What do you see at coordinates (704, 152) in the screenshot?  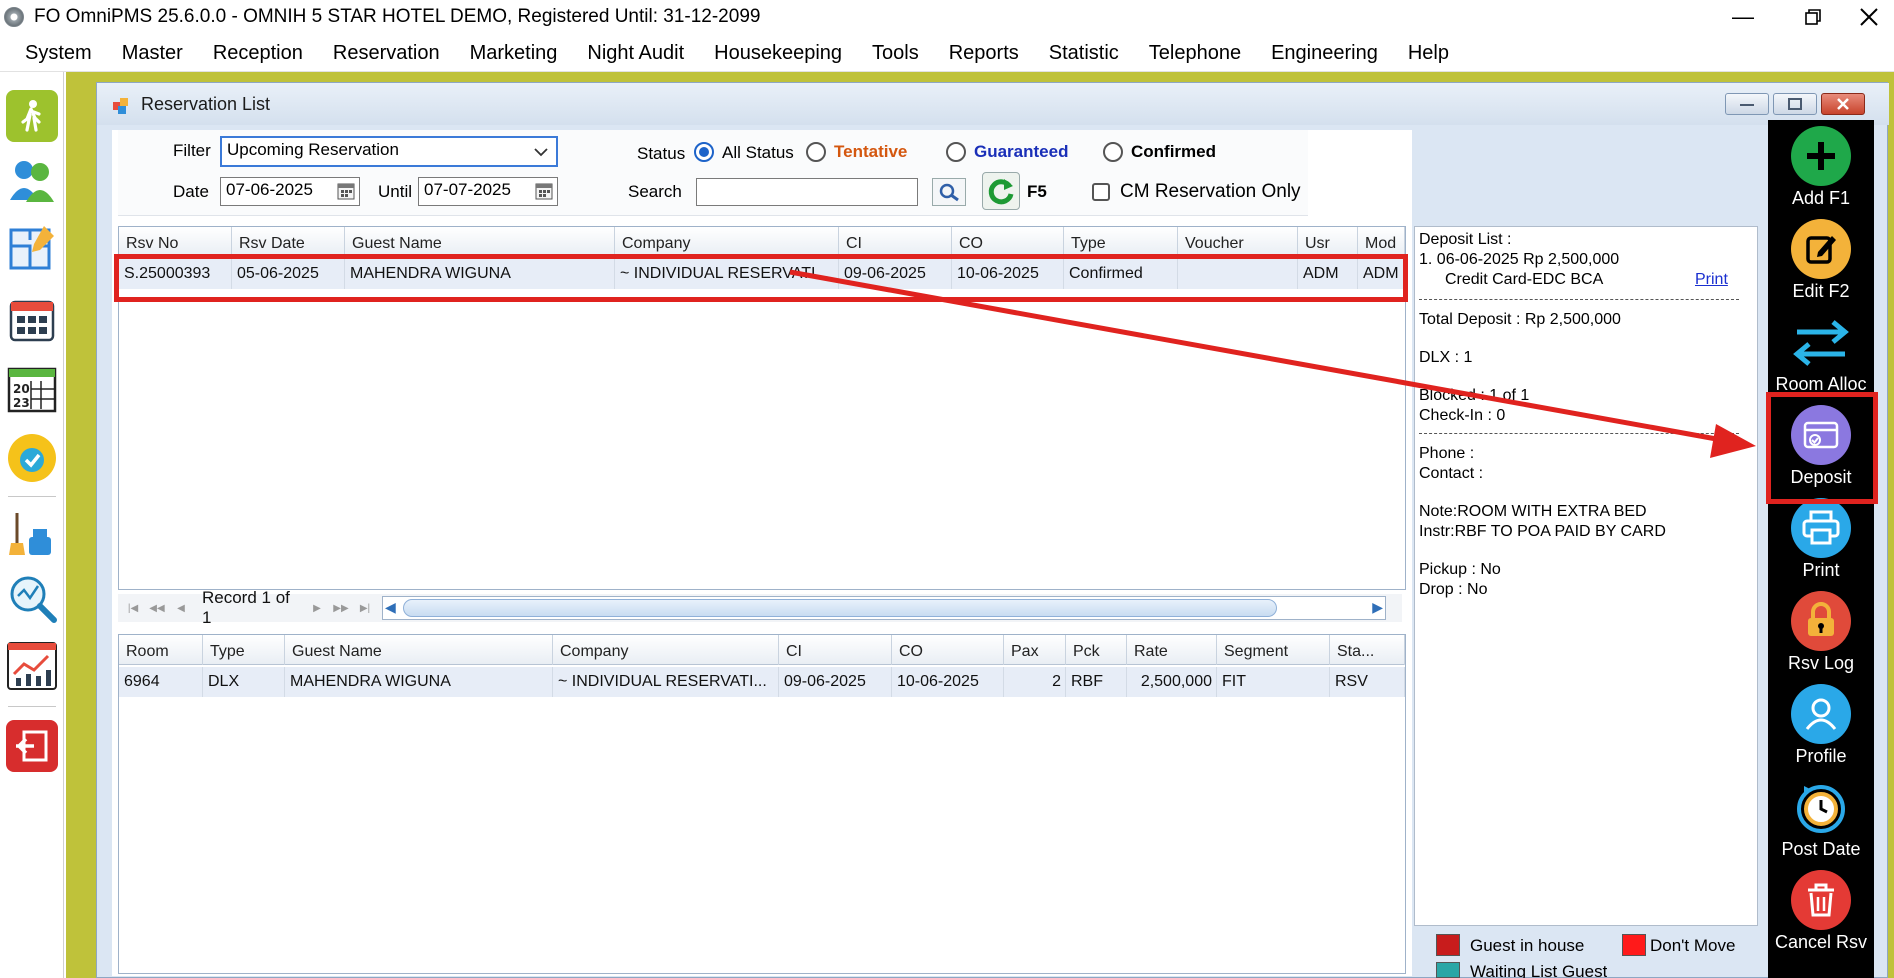 I see `status-all-radio` at bounding box center [704, 152].